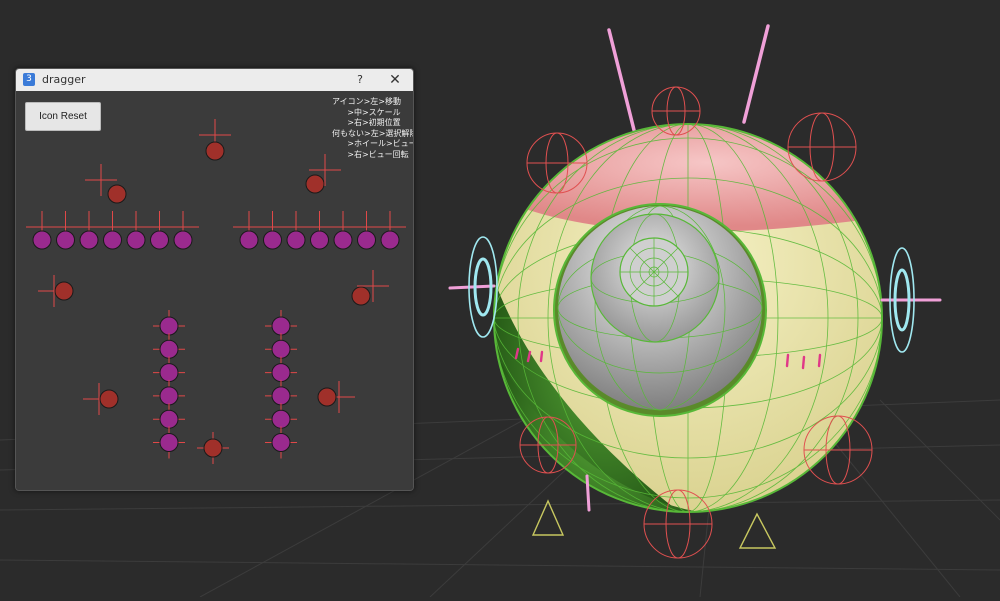 The width and height of the screenshot is (1000, 601). Describe the element at coordinates (214, 80) in the screenshot. I see `title-bar: 3 dragger ? ✕` at that location.